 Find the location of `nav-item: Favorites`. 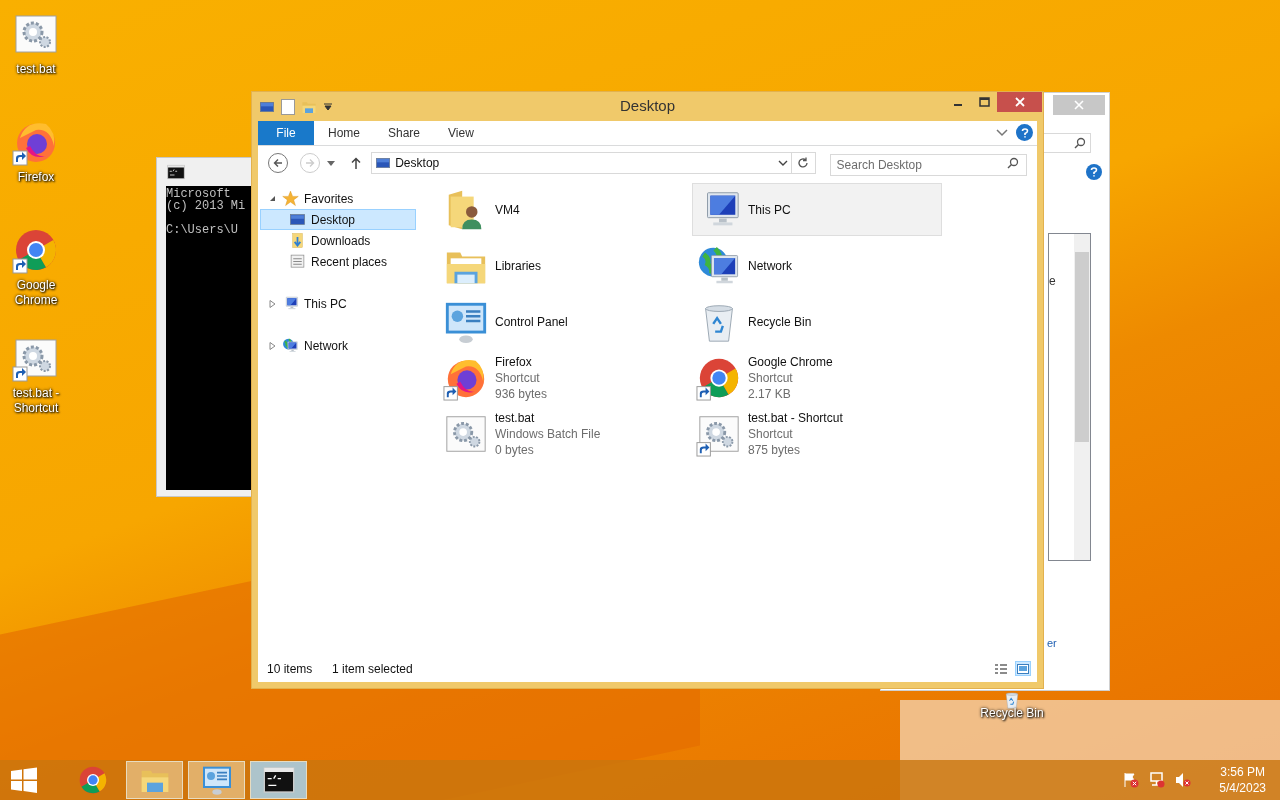

nav-item: Favorites is located at coordinates (338, 198).